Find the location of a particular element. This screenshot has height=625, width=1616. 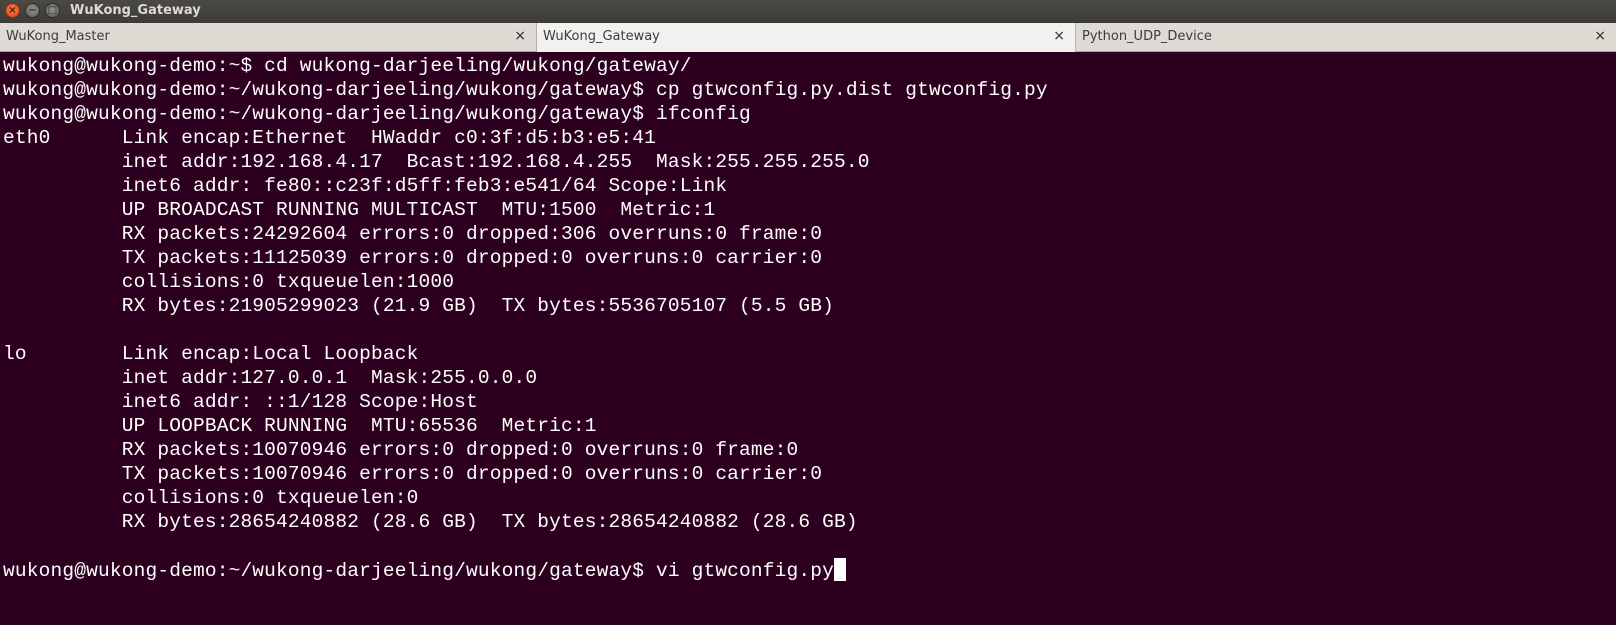

terminal-scrollbar is located at coordinates (1613, 339).